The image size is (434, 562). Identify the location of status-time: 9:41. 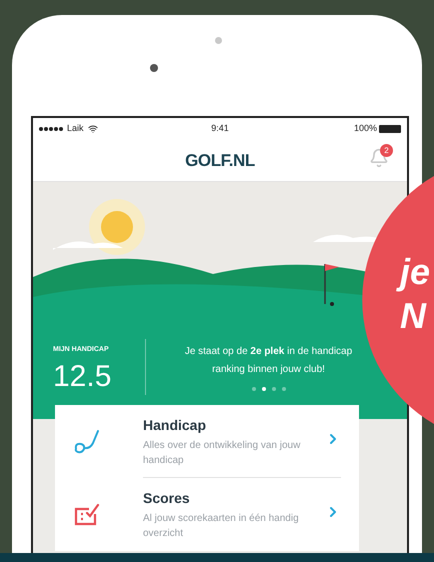
(220, 129).